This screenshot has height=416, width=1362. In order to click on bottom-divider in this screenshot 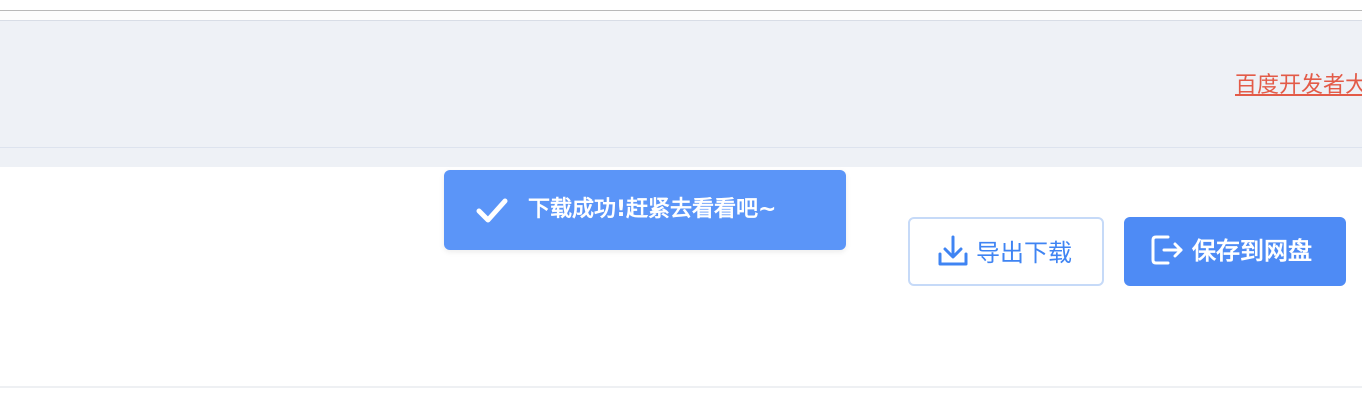, I will do `click(681, 387)`.